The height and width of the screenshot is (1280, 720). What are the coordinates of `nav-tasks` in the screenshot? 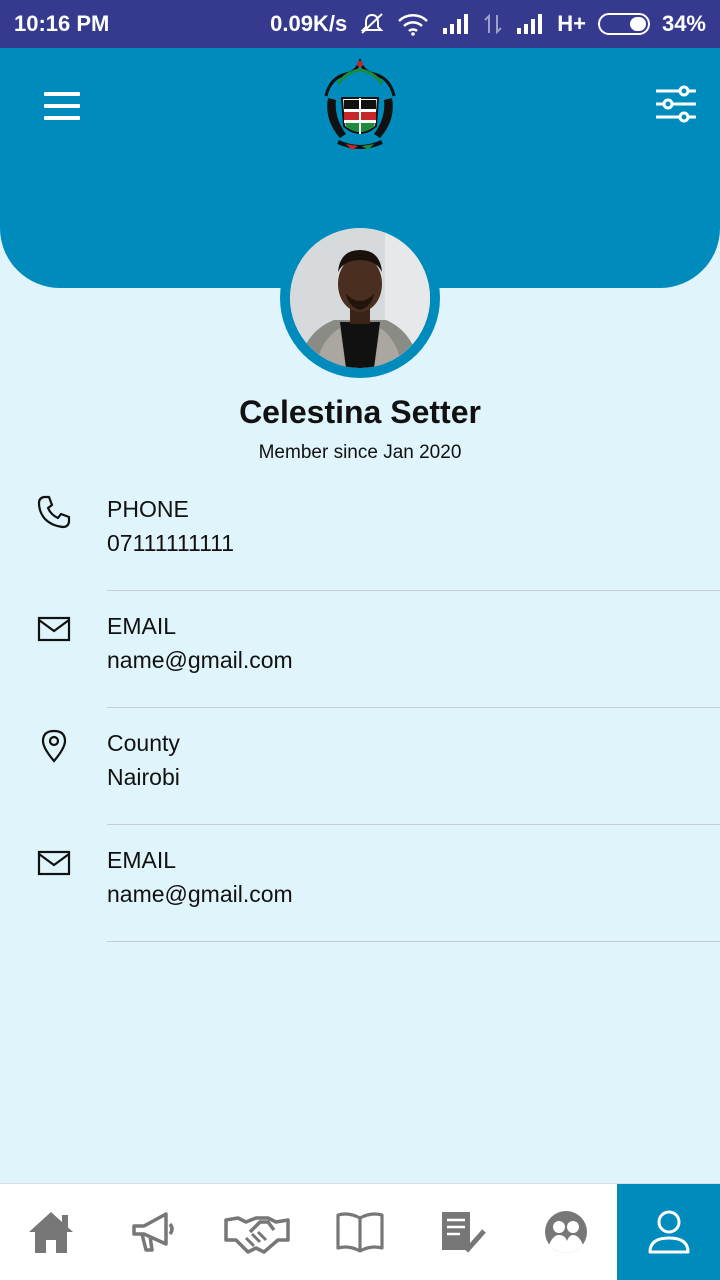 It's located at (462, 1232).